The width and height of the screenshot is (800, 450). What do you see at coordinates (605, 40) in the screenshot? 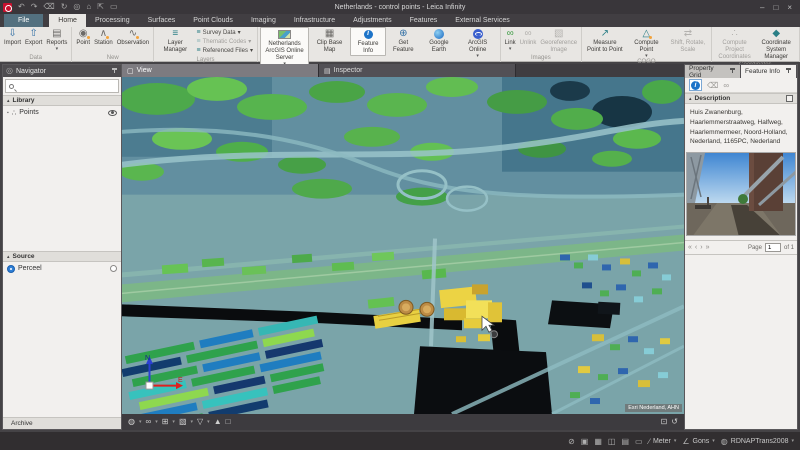
I see `measure-point-to-point-button: ↗ Measure Point to Point` at bounding box center [605, 40].